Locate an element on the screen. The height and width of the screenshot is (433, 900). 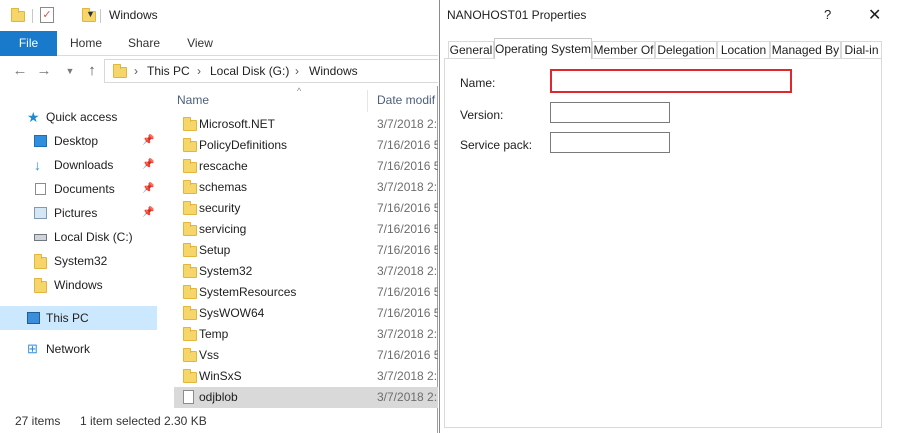
table-row: security 7/16/2016 5 is located at coordinates (306, 208).